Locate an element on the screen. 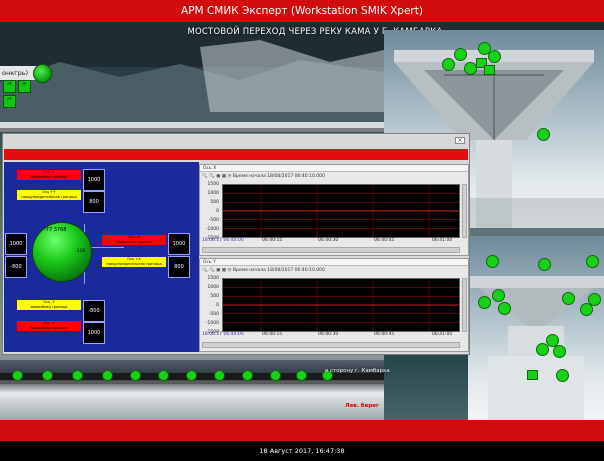  axis-top-critical-value: 1000 is located at coordinates (94, 180).